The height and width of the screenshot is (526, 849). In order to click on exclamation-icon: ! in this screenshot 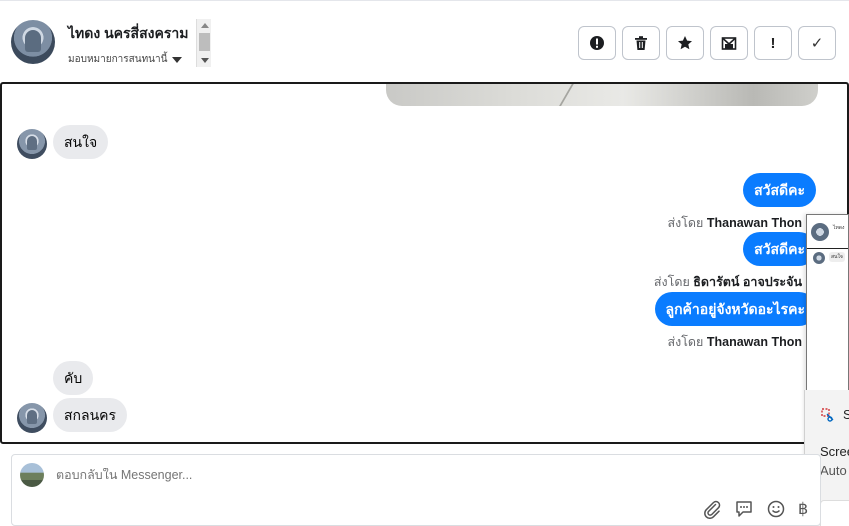, I will do `click(773, 43)`.